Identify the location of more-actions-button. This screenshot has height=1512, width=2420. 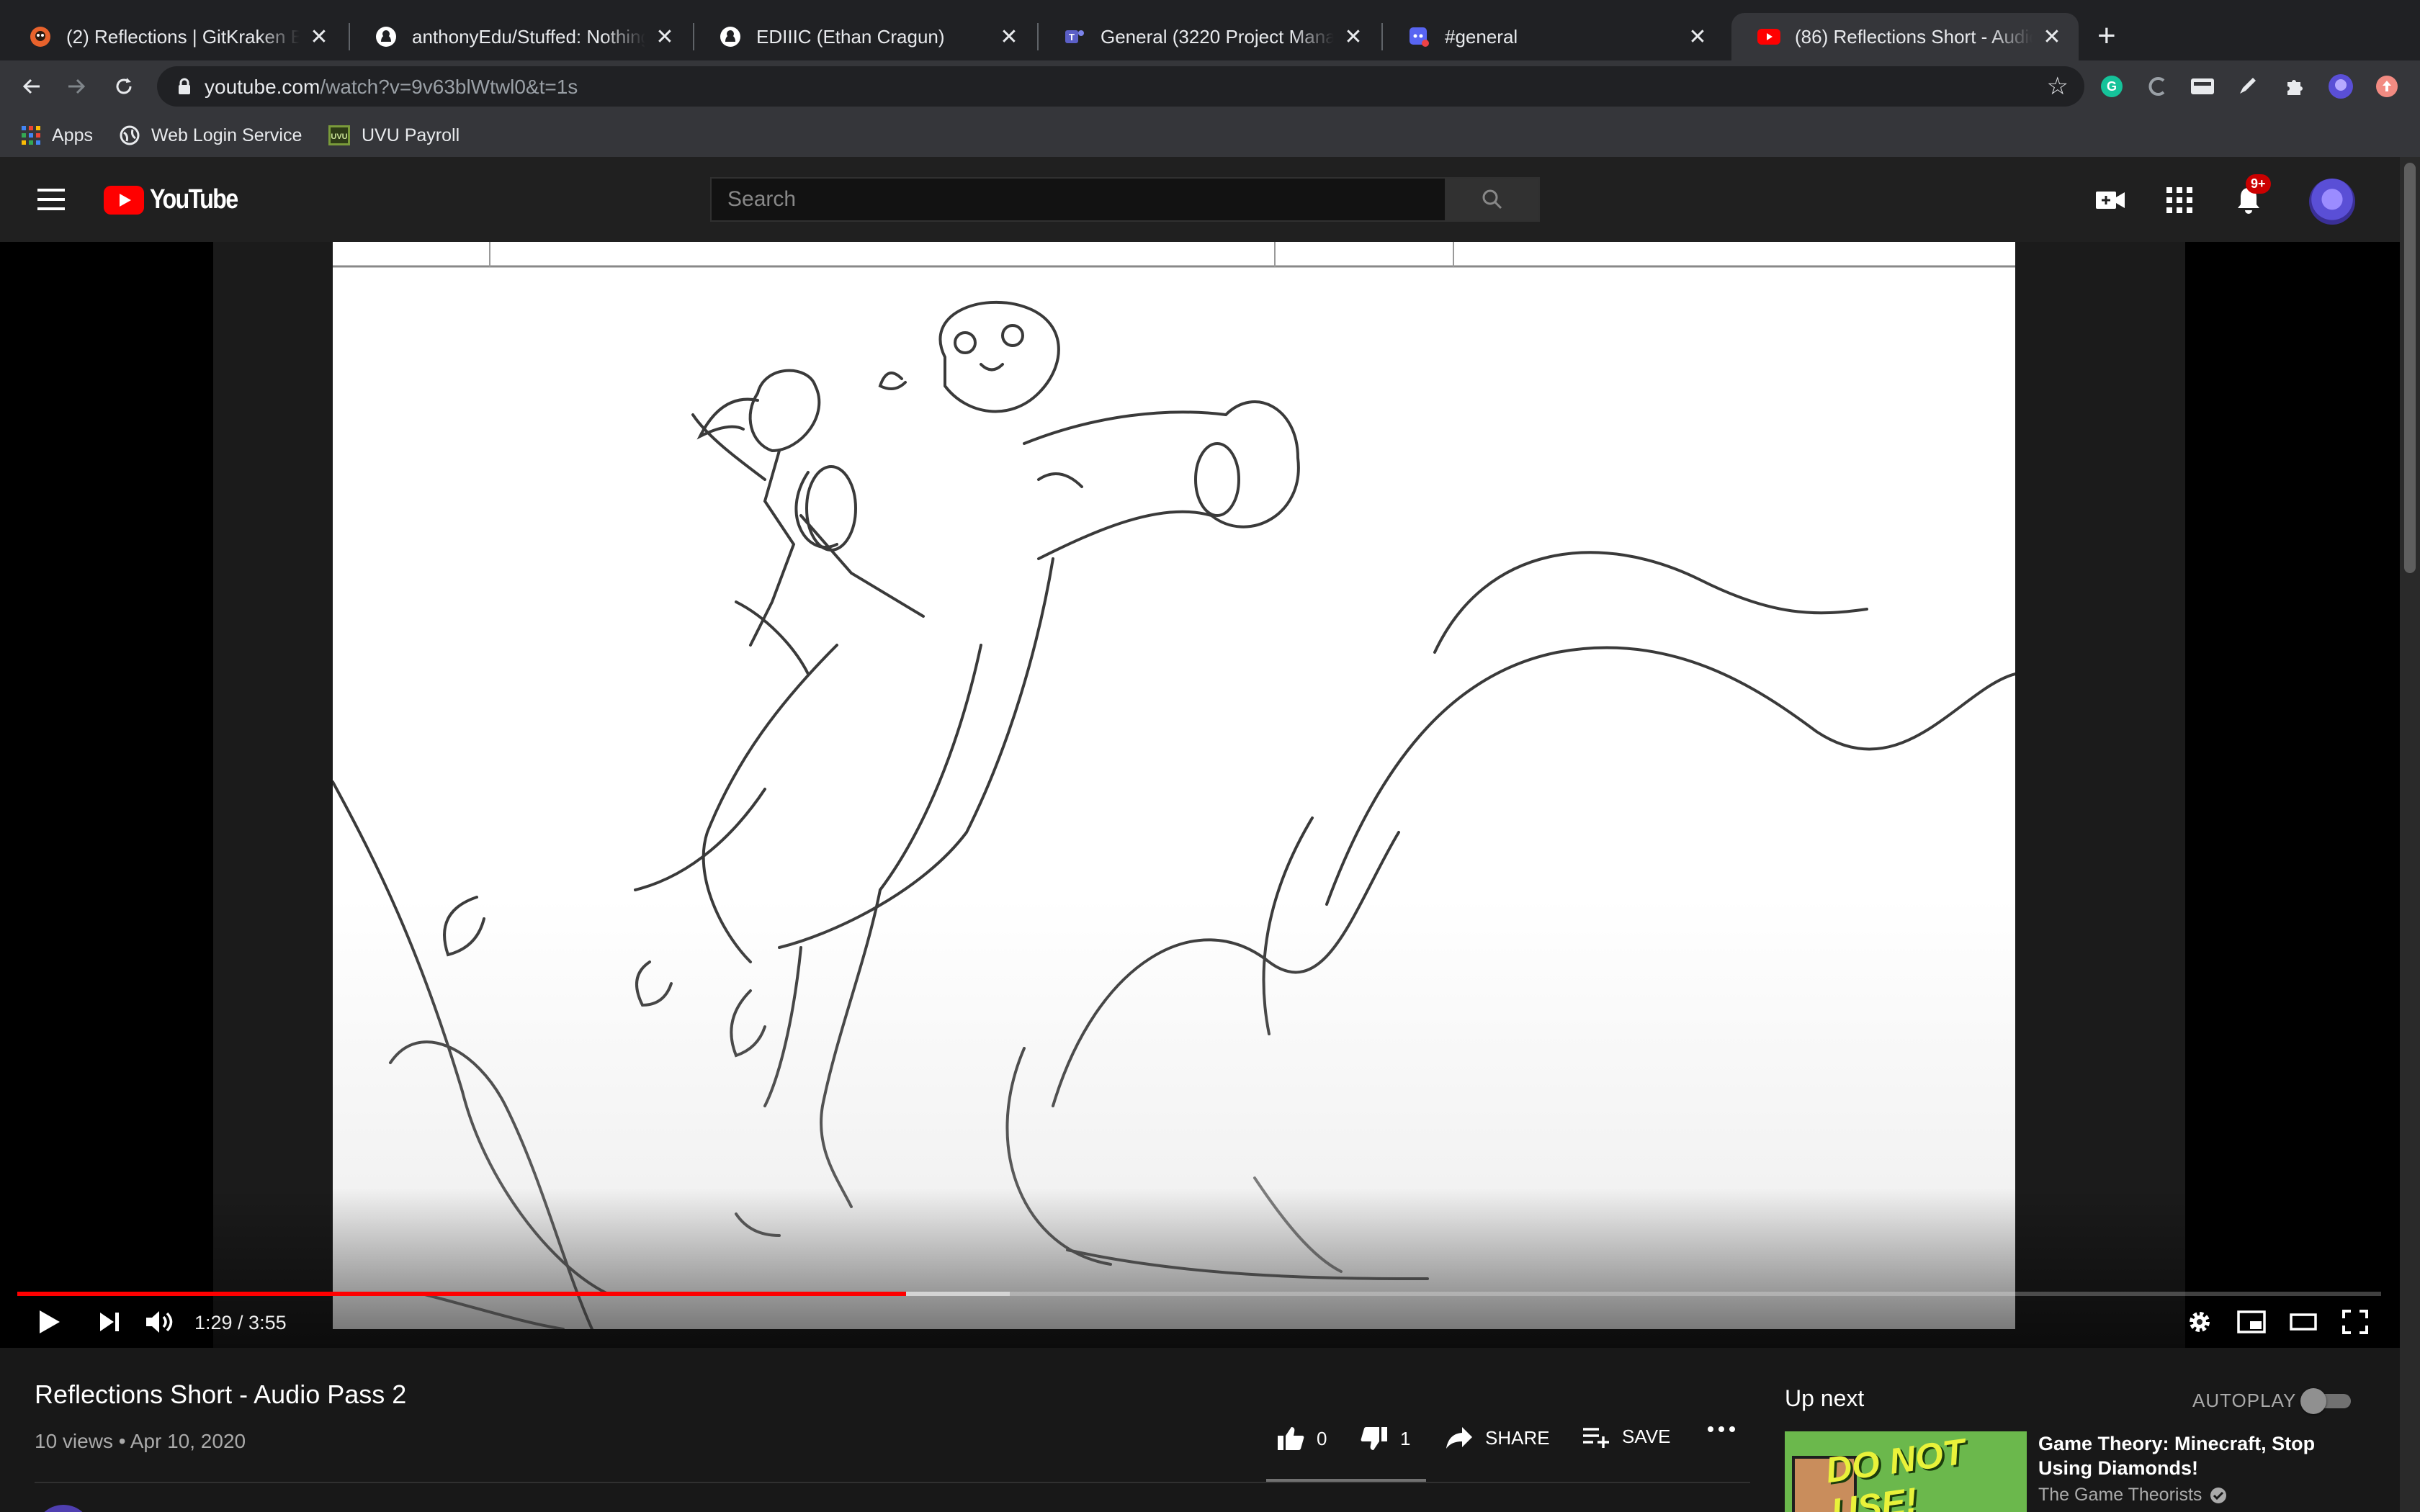
(1722, 1429).